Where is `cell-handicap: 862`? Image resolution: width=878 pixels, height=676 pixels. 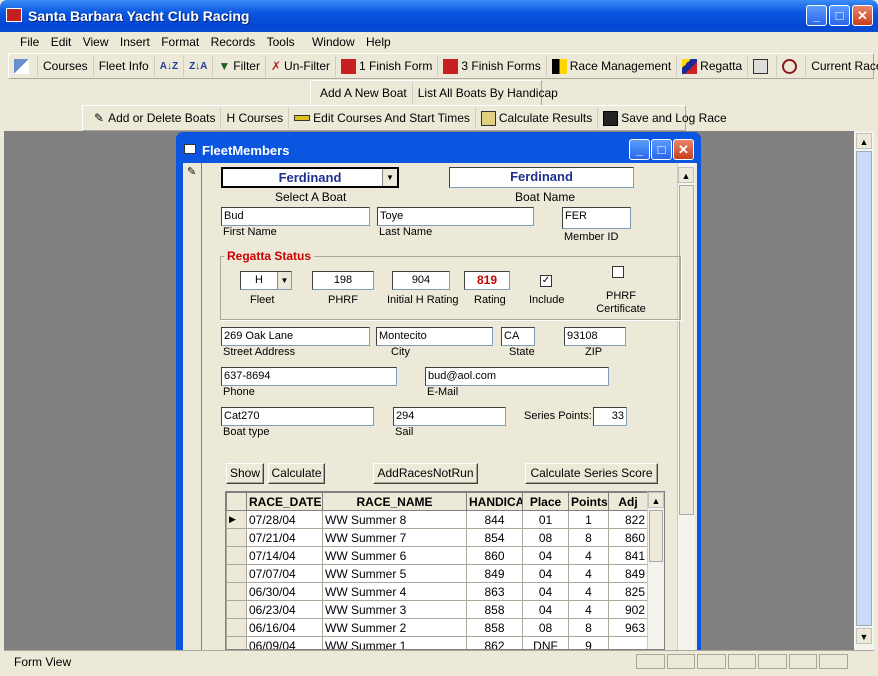
cell-handicap: 862 is located at coordinates (494, 642).